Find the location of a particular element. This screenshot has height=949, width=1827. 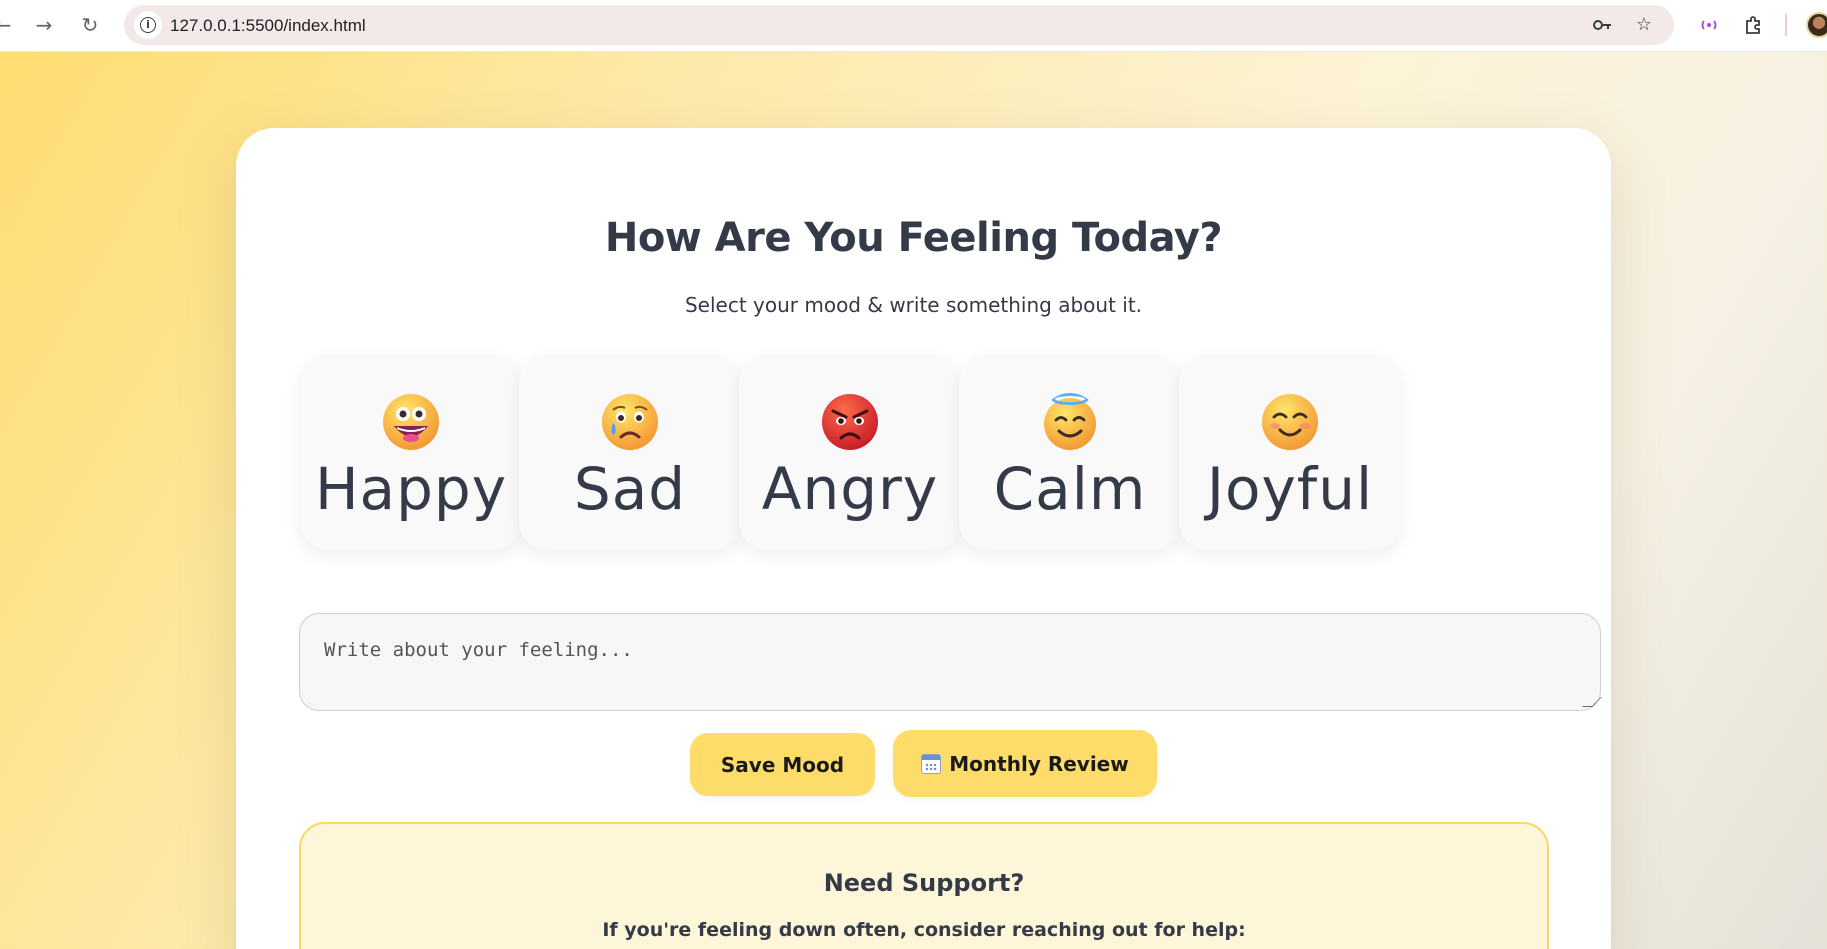

toolbar-divider is located at coordinates (1786, 25).